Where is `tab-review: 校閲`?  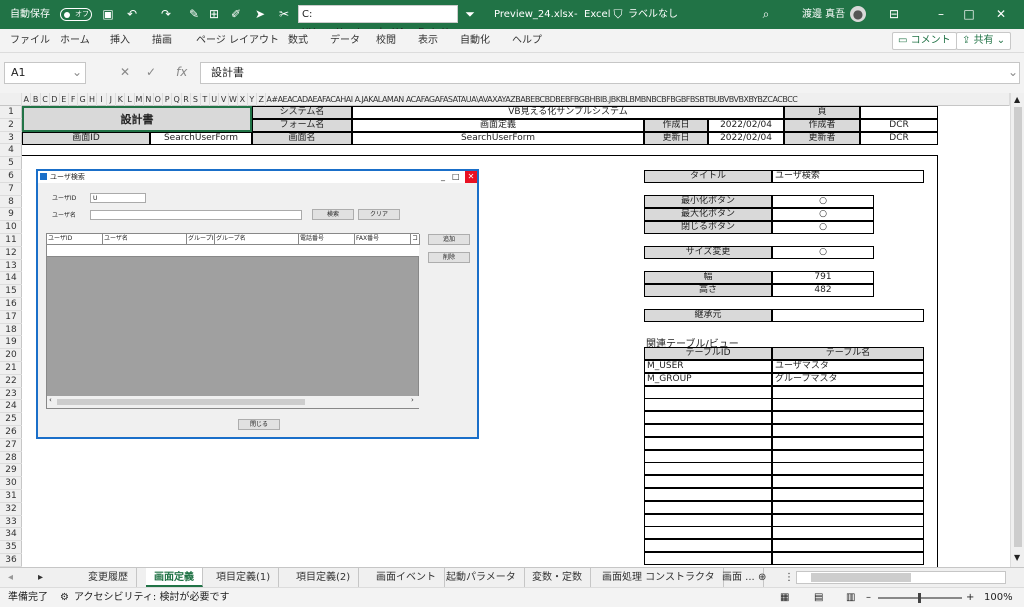
tab-review: 校閲 is located at coordinates (386, 41).